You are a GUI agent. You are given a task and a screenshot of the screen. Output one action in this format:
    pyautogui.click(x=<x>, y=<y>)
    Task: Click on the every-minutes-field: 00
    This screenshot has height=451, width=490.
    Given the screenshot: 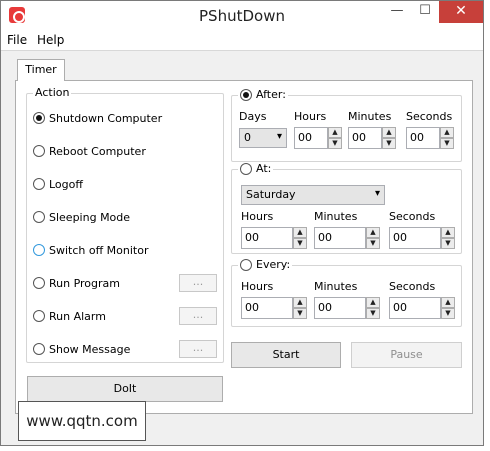 What is the action you would take?
    pyautogui.click(x=340, y=308)
    